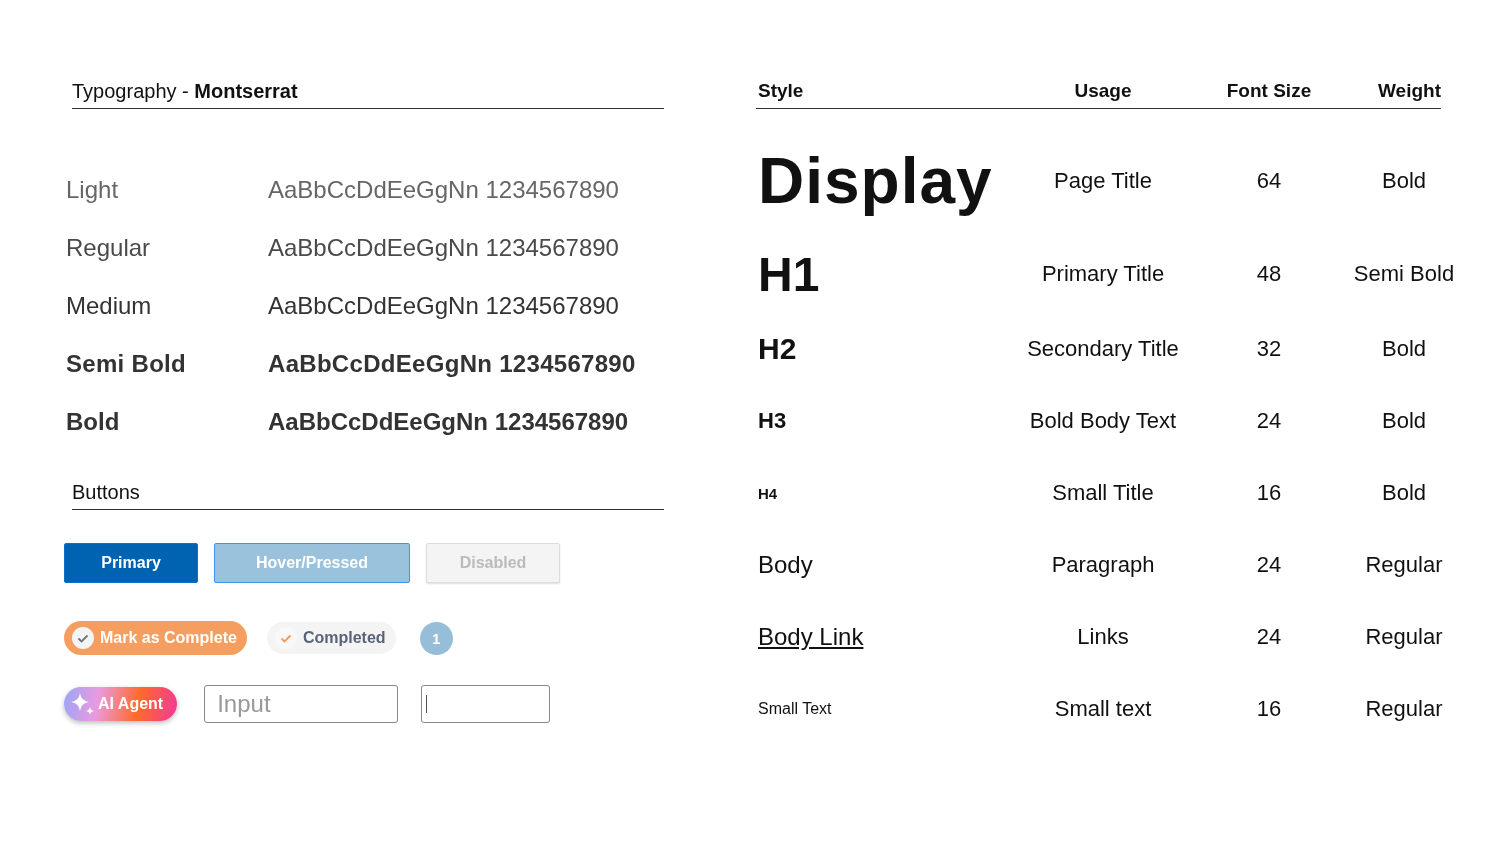 The height and width of the screenshot is (844, 1512). What do you see at coordinates (312, 563) in the screenshot?
I see `button: Hover/Pressed` at bounding box center [312, 563].